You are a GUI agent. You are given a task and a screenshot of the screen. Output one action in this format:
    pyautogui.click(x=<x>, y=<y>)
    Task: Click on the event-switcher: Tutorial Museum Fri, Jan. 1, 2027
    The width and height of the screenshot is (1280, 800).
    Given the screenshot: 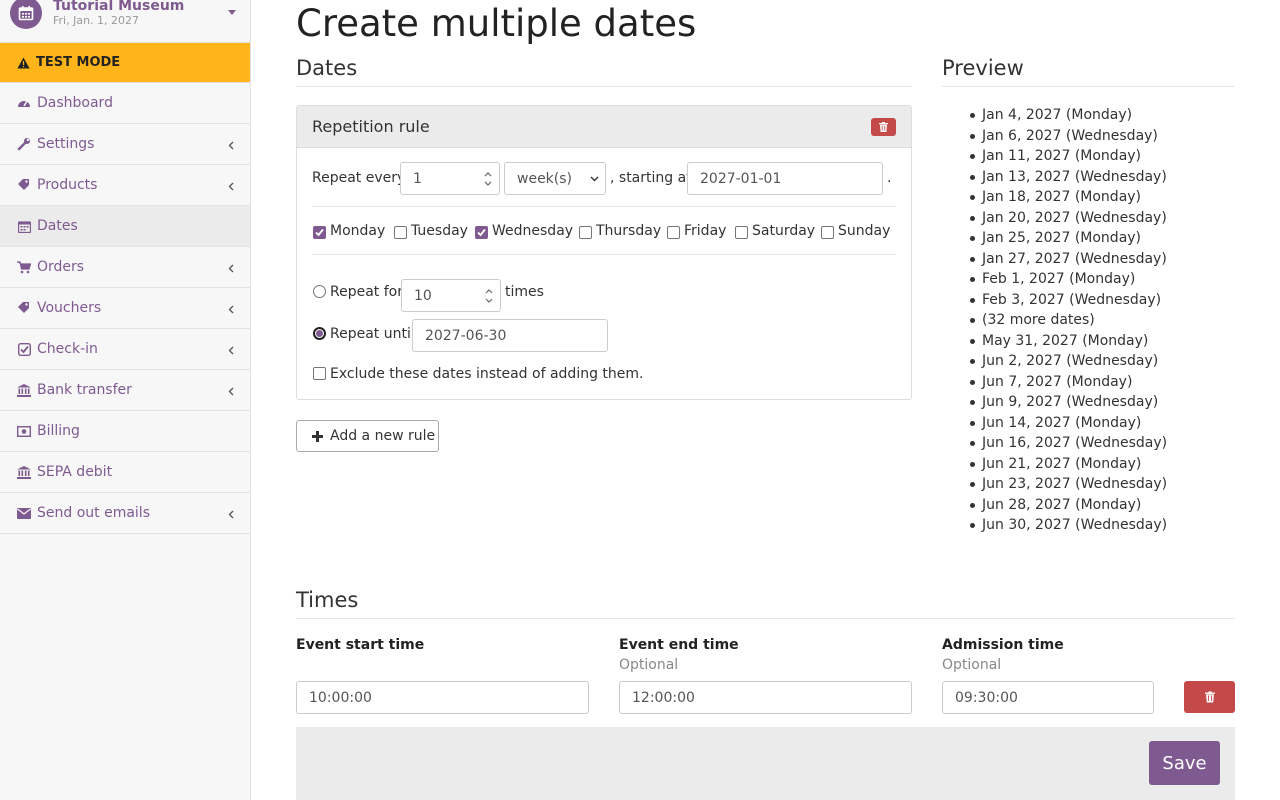 What is the action you would take?
    pyautogui.click(x=125, y=21)
    